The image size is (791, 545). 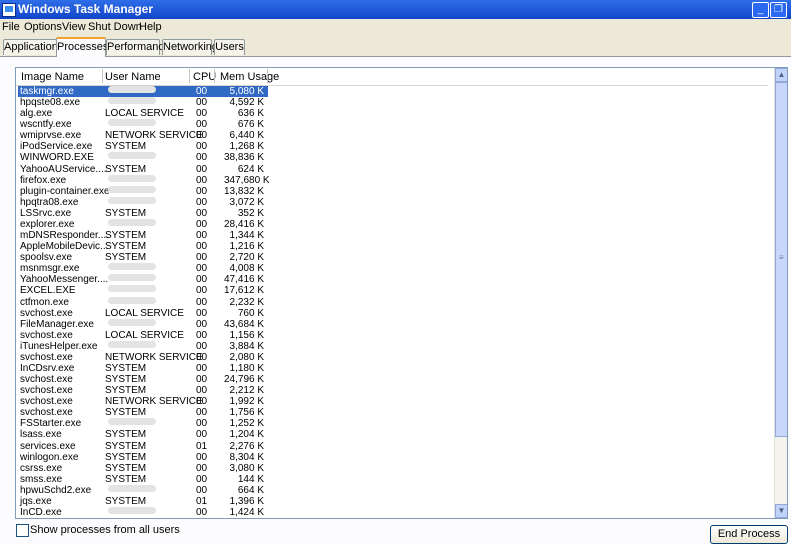 I want to click on table-row: explorer.exe 00 28,416 K, so click(x=392, y=224).